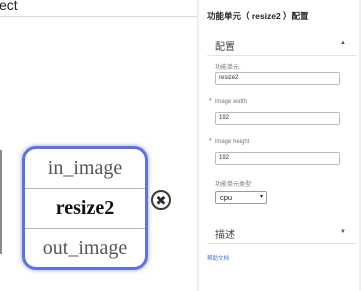 This screenshot has width=361, height=291. I want to click on image-height-label: image height, so click(232, 142).